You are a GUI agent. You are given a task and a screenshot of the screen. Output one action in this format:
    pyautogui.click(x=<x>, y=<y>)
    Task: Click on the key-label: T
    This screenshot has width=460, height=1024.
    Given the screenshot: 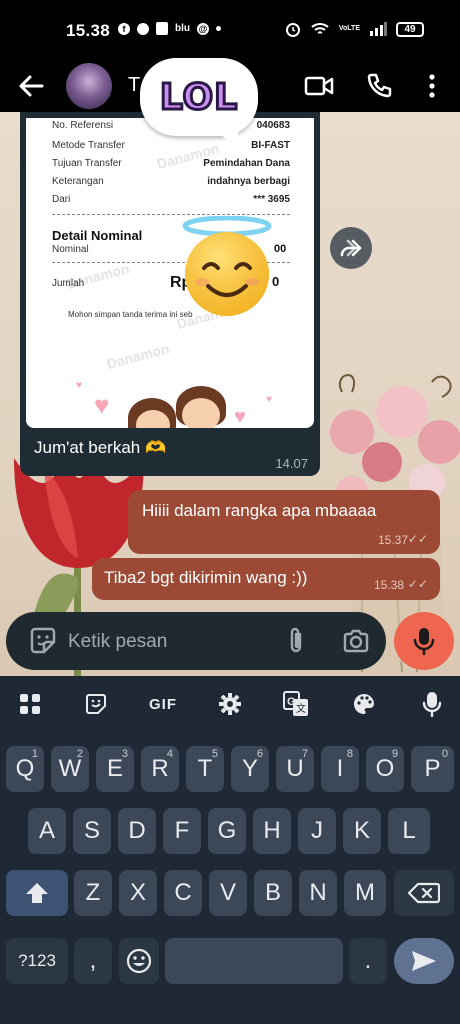 What is the action you would take?
    pyautogui.click(x=205, y=768)
    